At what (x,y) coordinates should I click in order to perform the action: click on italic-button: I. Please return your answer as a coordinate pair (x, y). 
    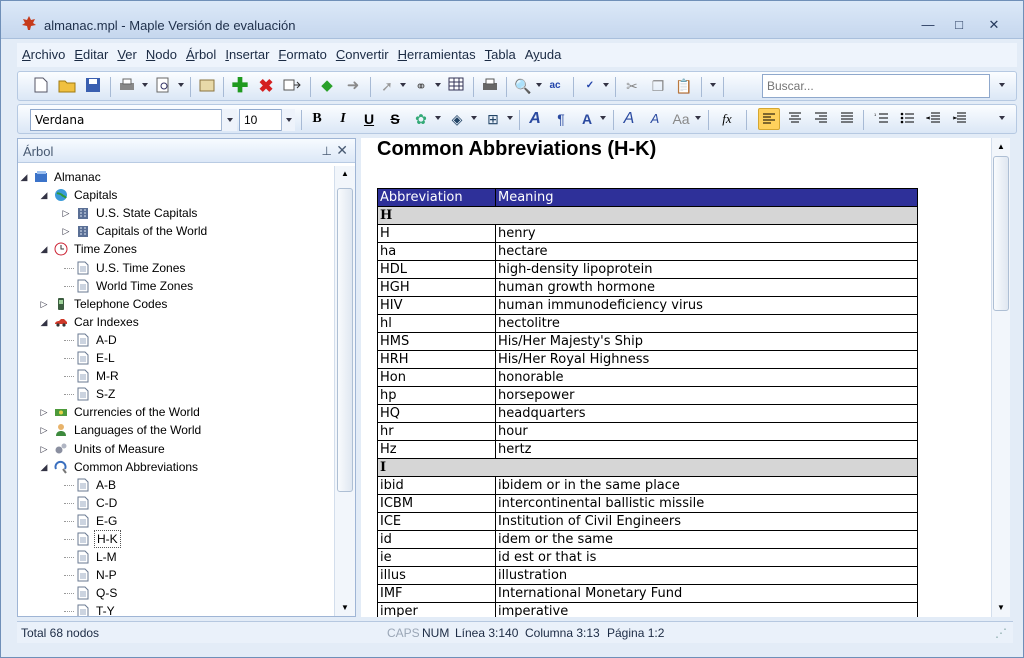
    Looking at the image, I should click on (343, 119).